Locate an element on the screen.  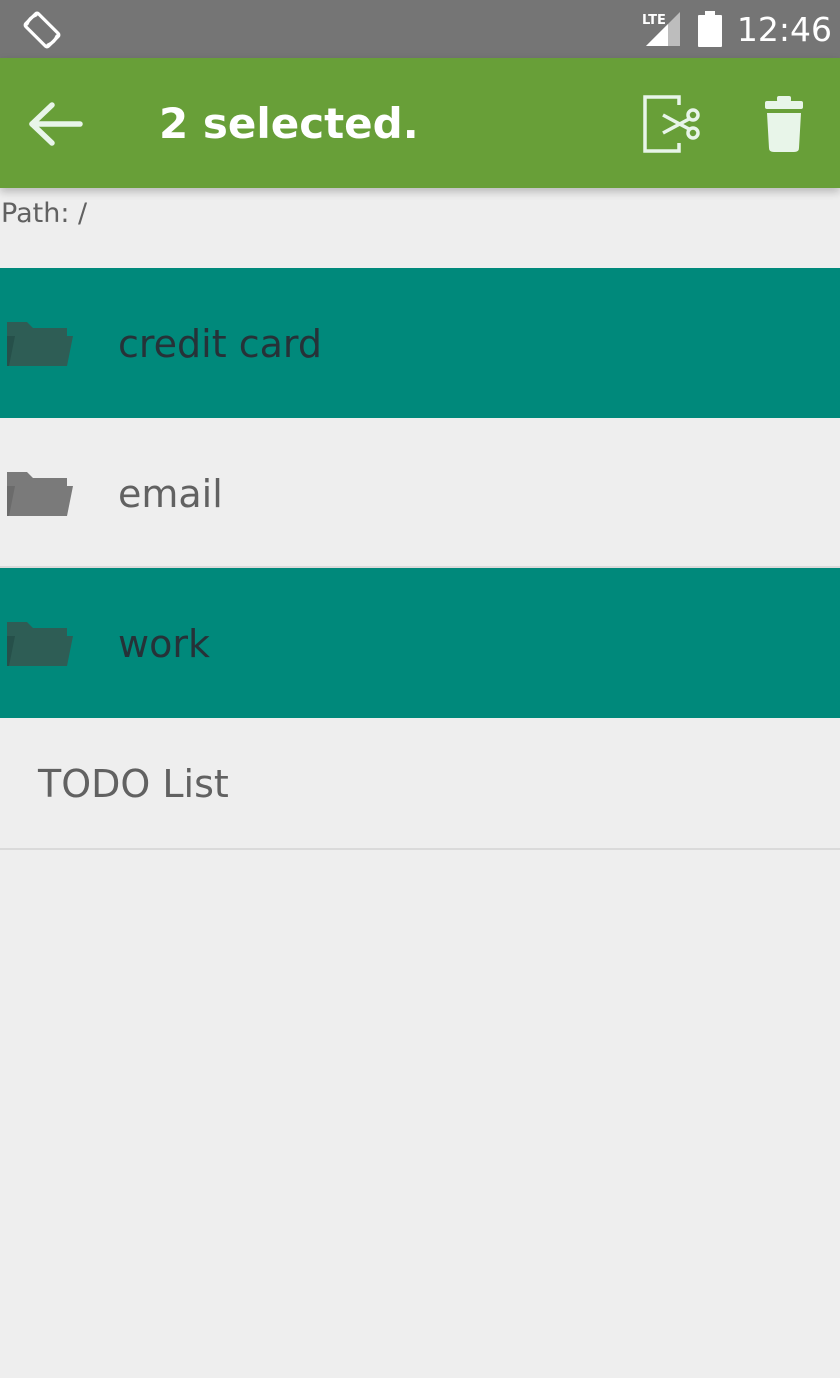
list-item-folder: credit card is located at coordinates (420, 343).